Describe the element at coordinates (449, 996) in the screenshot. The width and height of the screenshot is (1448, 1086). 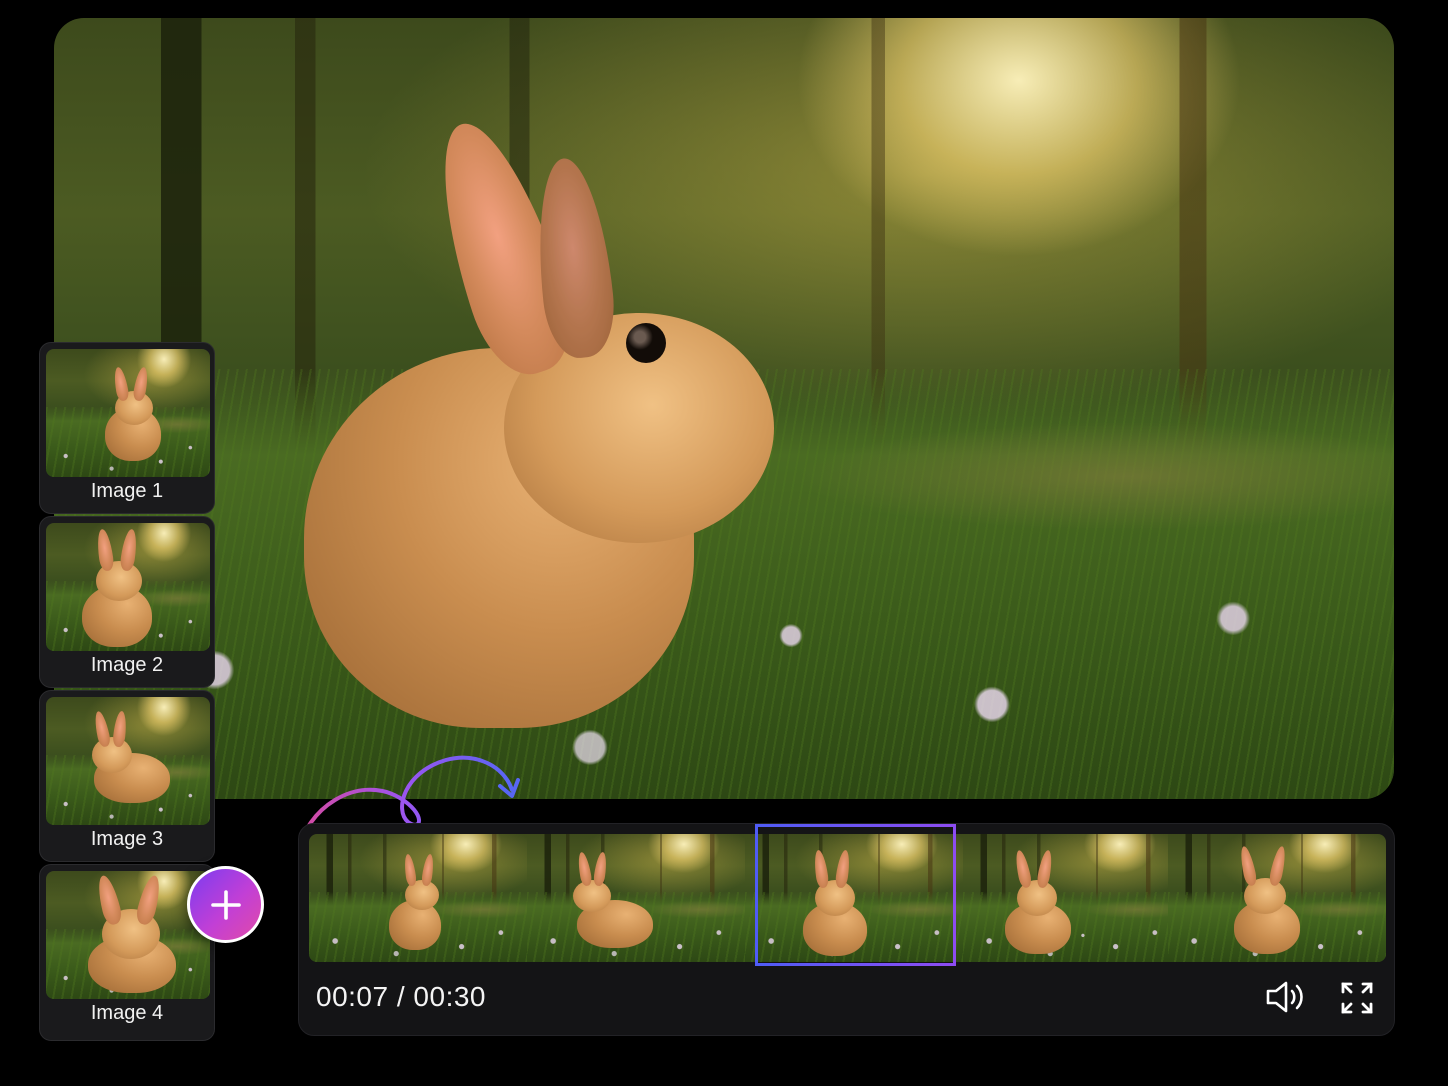
I see `total-duration: 00:30` at that location.